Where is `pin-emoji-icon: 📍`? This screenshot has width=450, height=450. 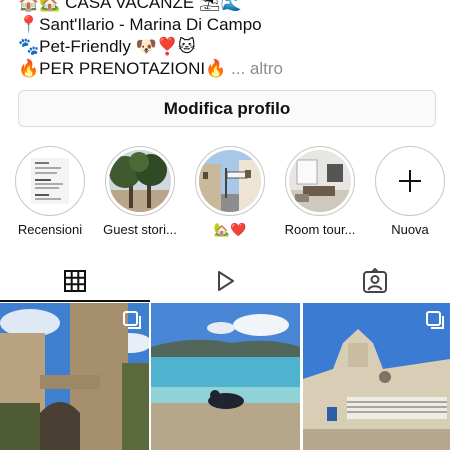
pin-emoji-icon: 📍 is located at coordinates (29, 25).